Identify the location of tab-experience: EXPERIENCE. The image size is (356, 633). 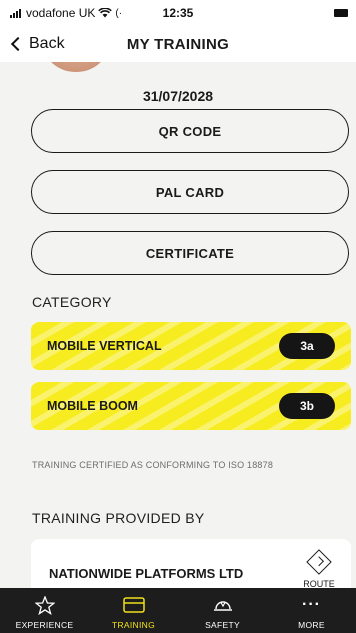
(44, 610).